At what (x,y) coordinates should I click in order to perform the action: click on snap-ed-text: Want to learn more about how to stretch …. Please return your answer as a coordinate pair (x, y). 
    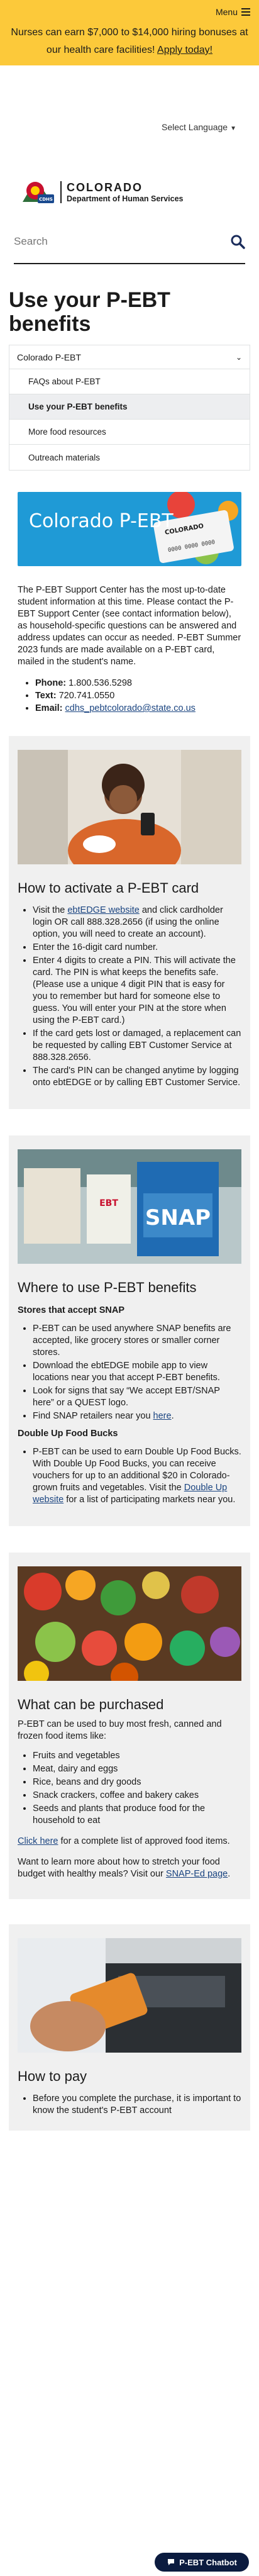
    Looking at the image, I should click on (124, 1868).